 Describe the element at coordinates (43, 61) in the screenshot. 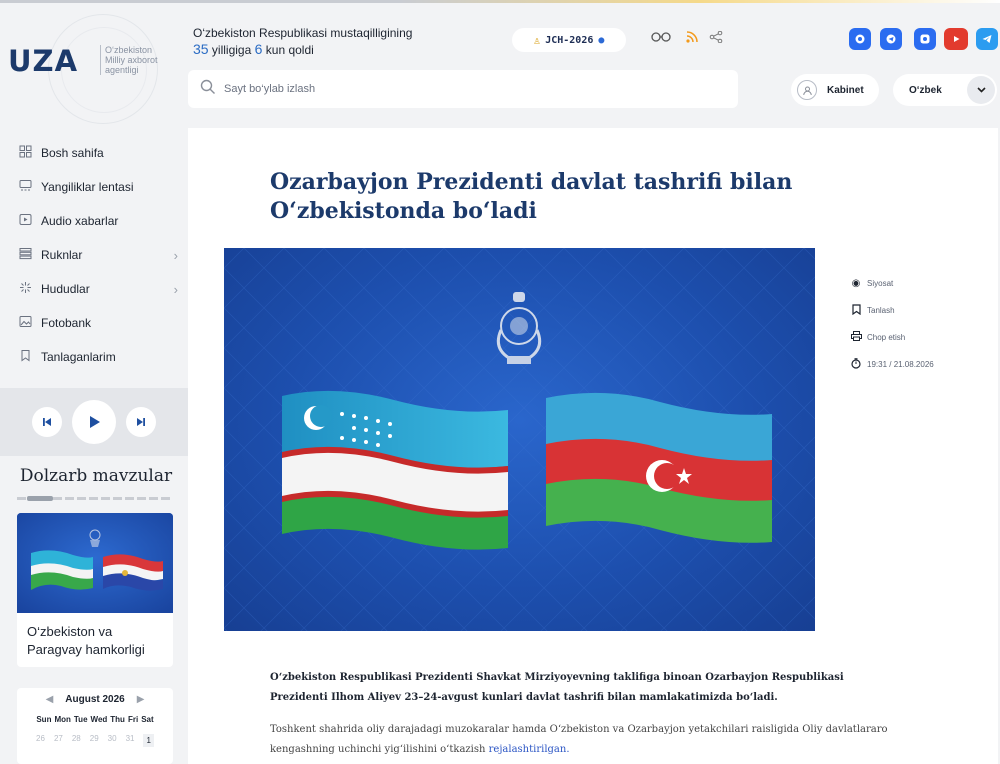

I see `logo-text: UZA` at that location.